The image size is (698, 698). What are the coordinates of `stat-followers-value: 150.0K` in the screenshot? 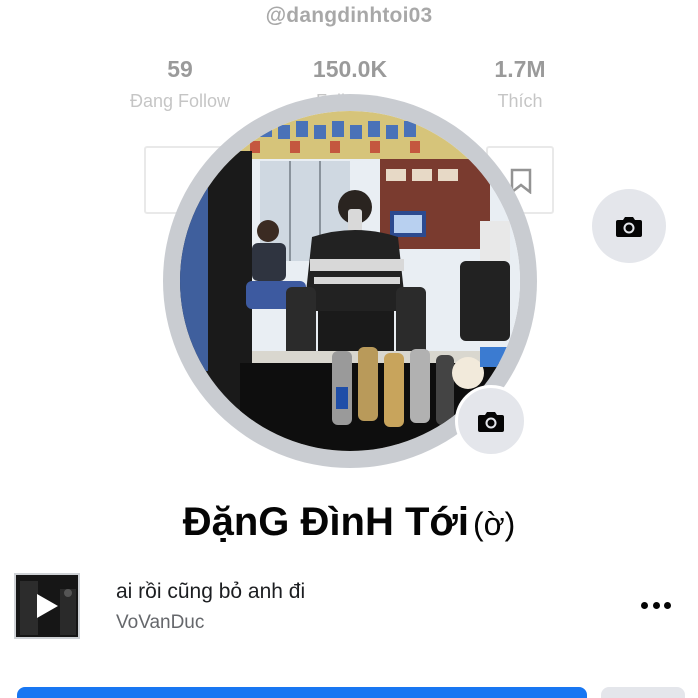 It's located at (350, 69).